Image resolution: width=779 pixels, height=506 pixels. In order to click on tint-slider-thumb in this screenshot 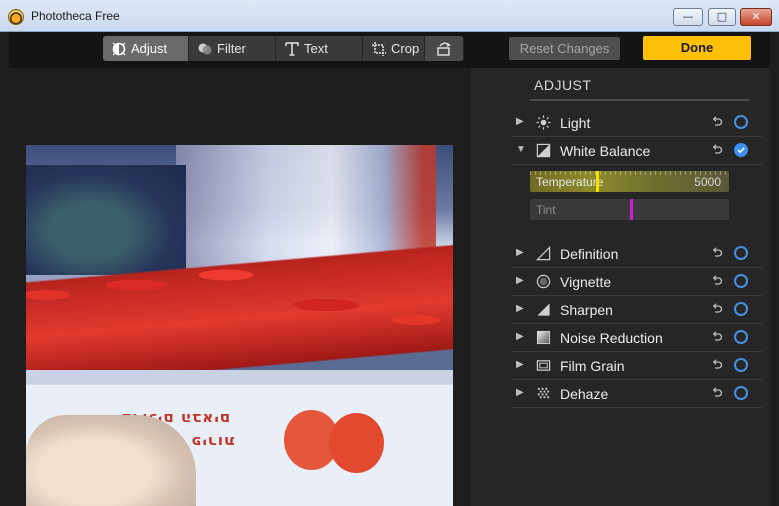, I will do `click(631, 209)`.